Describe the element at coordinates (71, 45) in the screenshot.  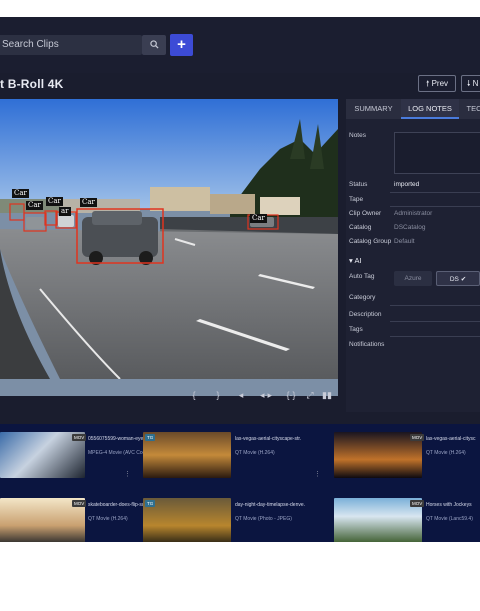
I see `search-input: Search Clips` at that location.